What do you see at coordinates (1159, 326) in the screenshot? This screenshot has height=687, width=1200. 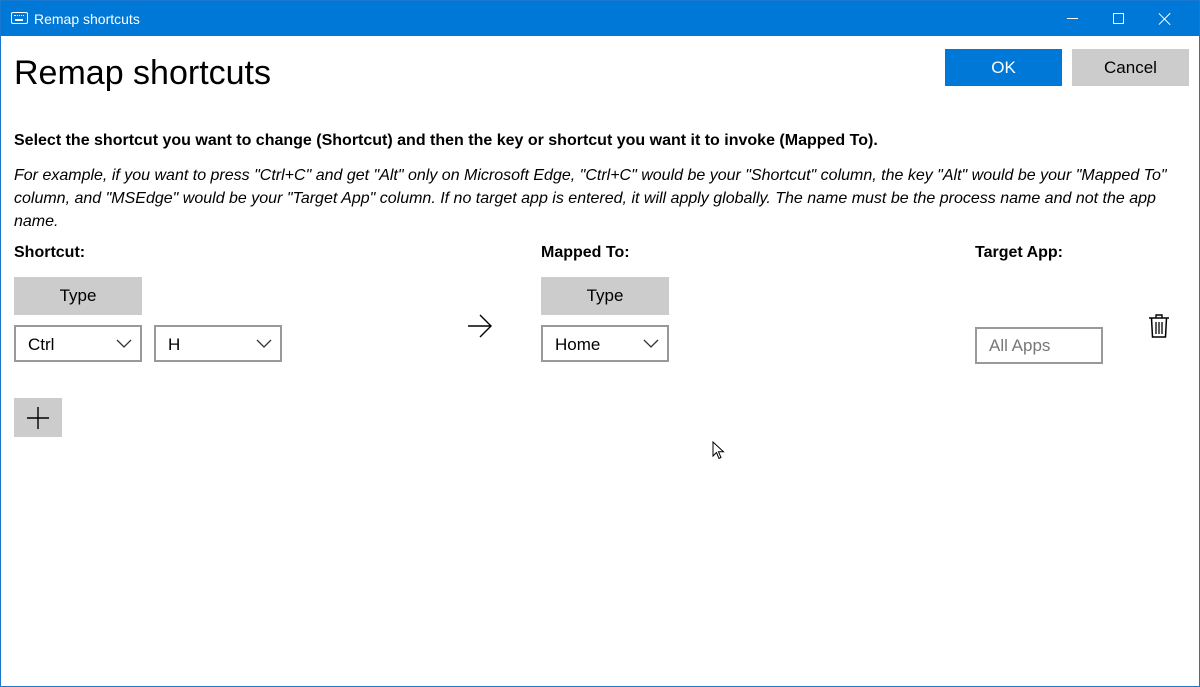 I see `trash-icon` at bounding box center [1159, 326].